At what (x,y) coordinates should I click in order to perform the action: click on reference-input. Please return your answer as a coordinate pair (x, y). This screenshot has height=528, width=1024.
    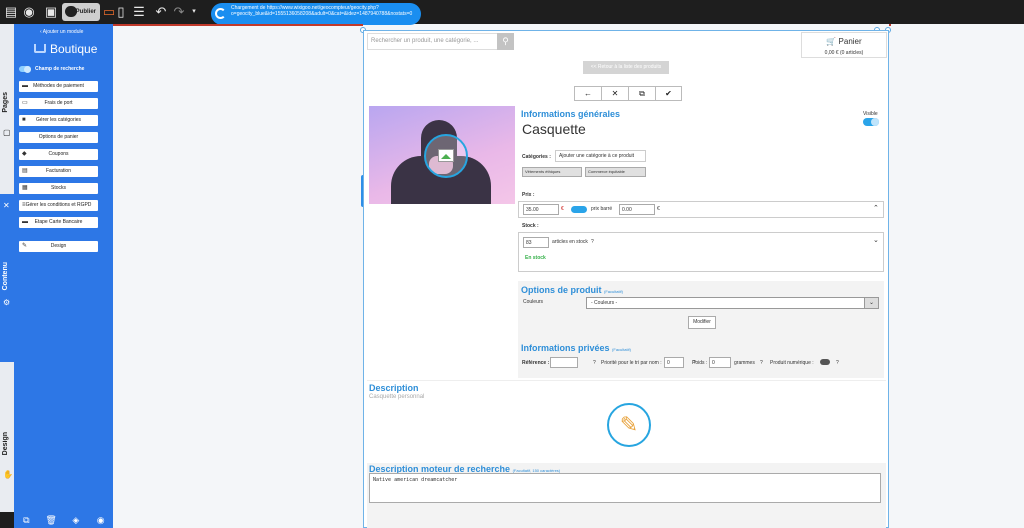
    Looking at the image, I should click on (564, 362).